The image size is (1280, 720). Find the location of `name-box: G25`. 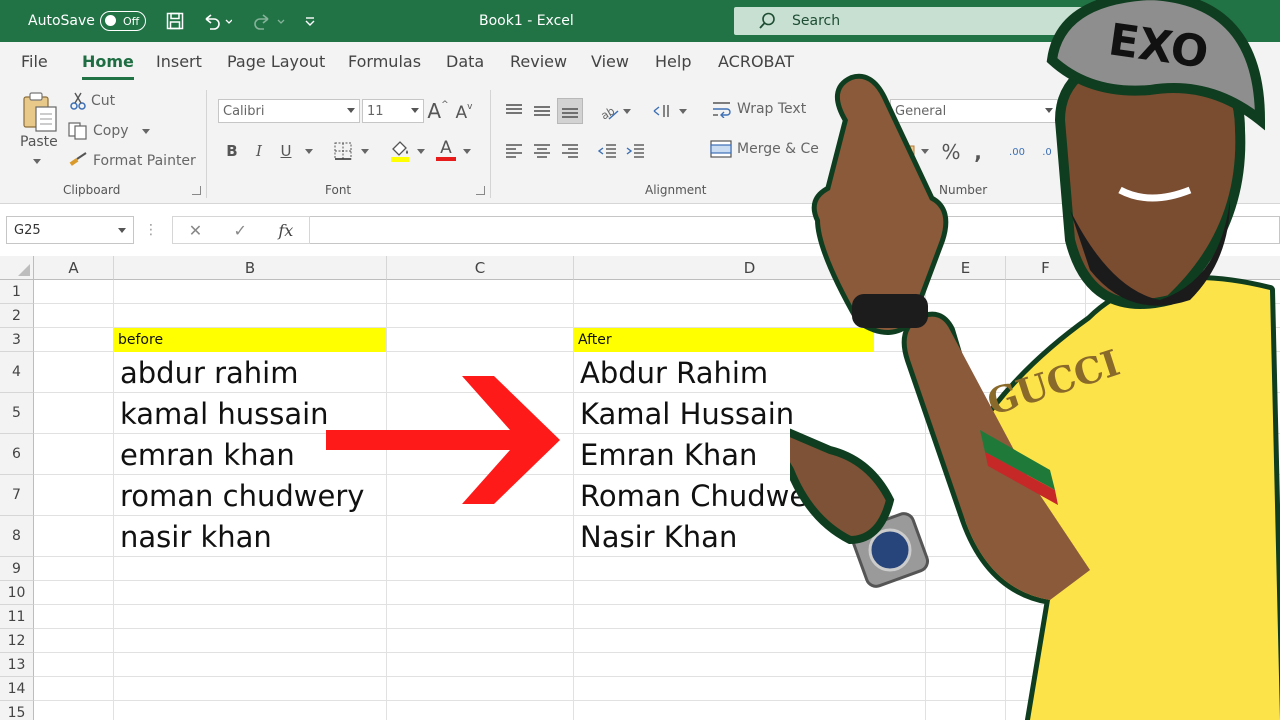

name-box: G25 is located at coordinates (70, 230).